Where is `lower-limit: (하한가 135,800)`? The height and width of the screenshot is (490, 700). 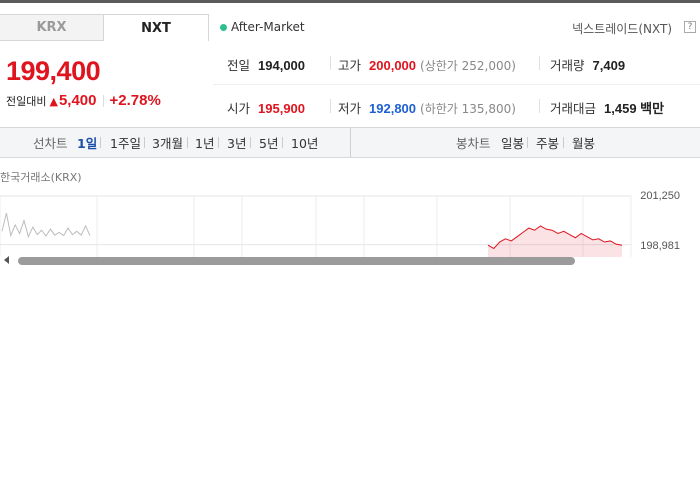
lower-limit: (하한가 135,800) is located at coordinates (468, 109).